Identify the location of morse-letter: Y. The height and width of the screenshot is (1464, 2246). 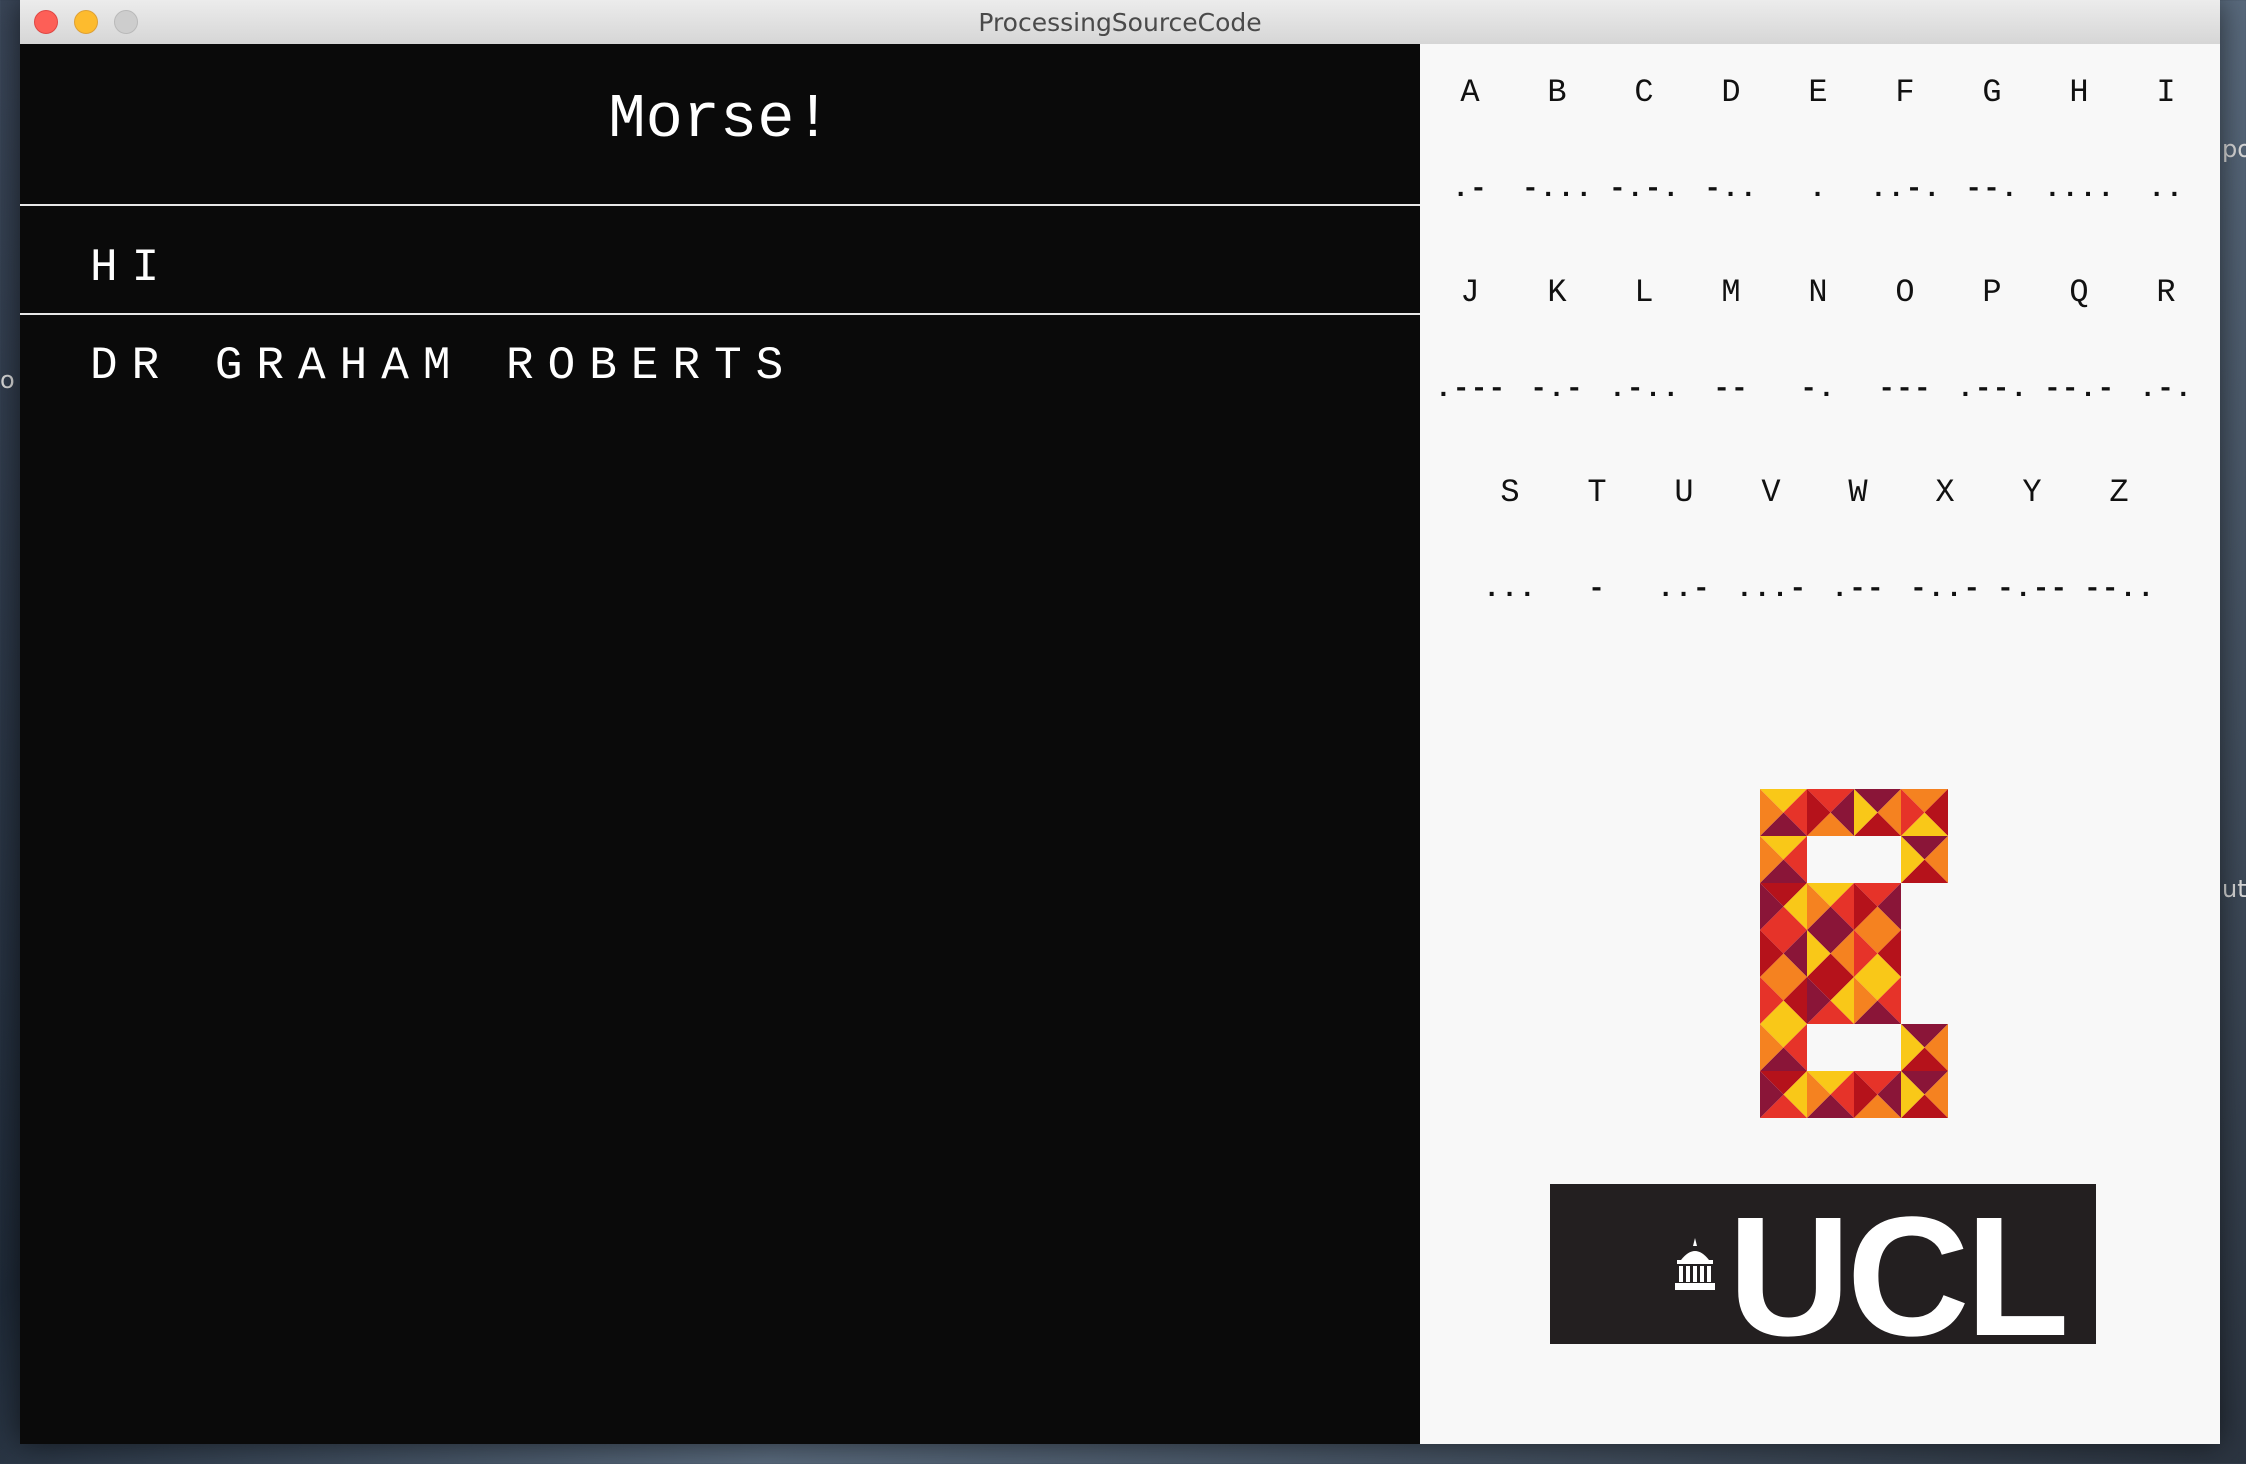
(2032, 492).